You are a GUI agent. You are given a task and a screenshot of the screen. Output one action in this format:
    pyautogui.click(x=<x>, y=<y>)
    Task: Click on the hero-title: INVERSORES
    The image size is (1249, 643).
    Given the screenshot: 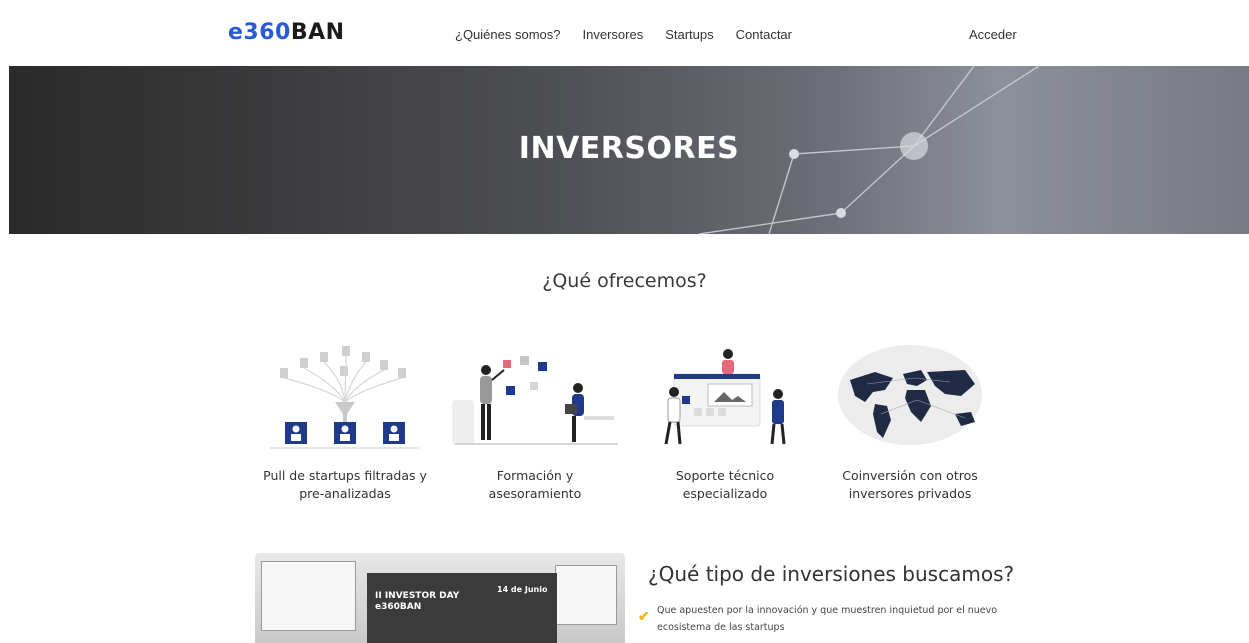 What is the action you would take?
    pyautogui.click(x=629, y=148)
    